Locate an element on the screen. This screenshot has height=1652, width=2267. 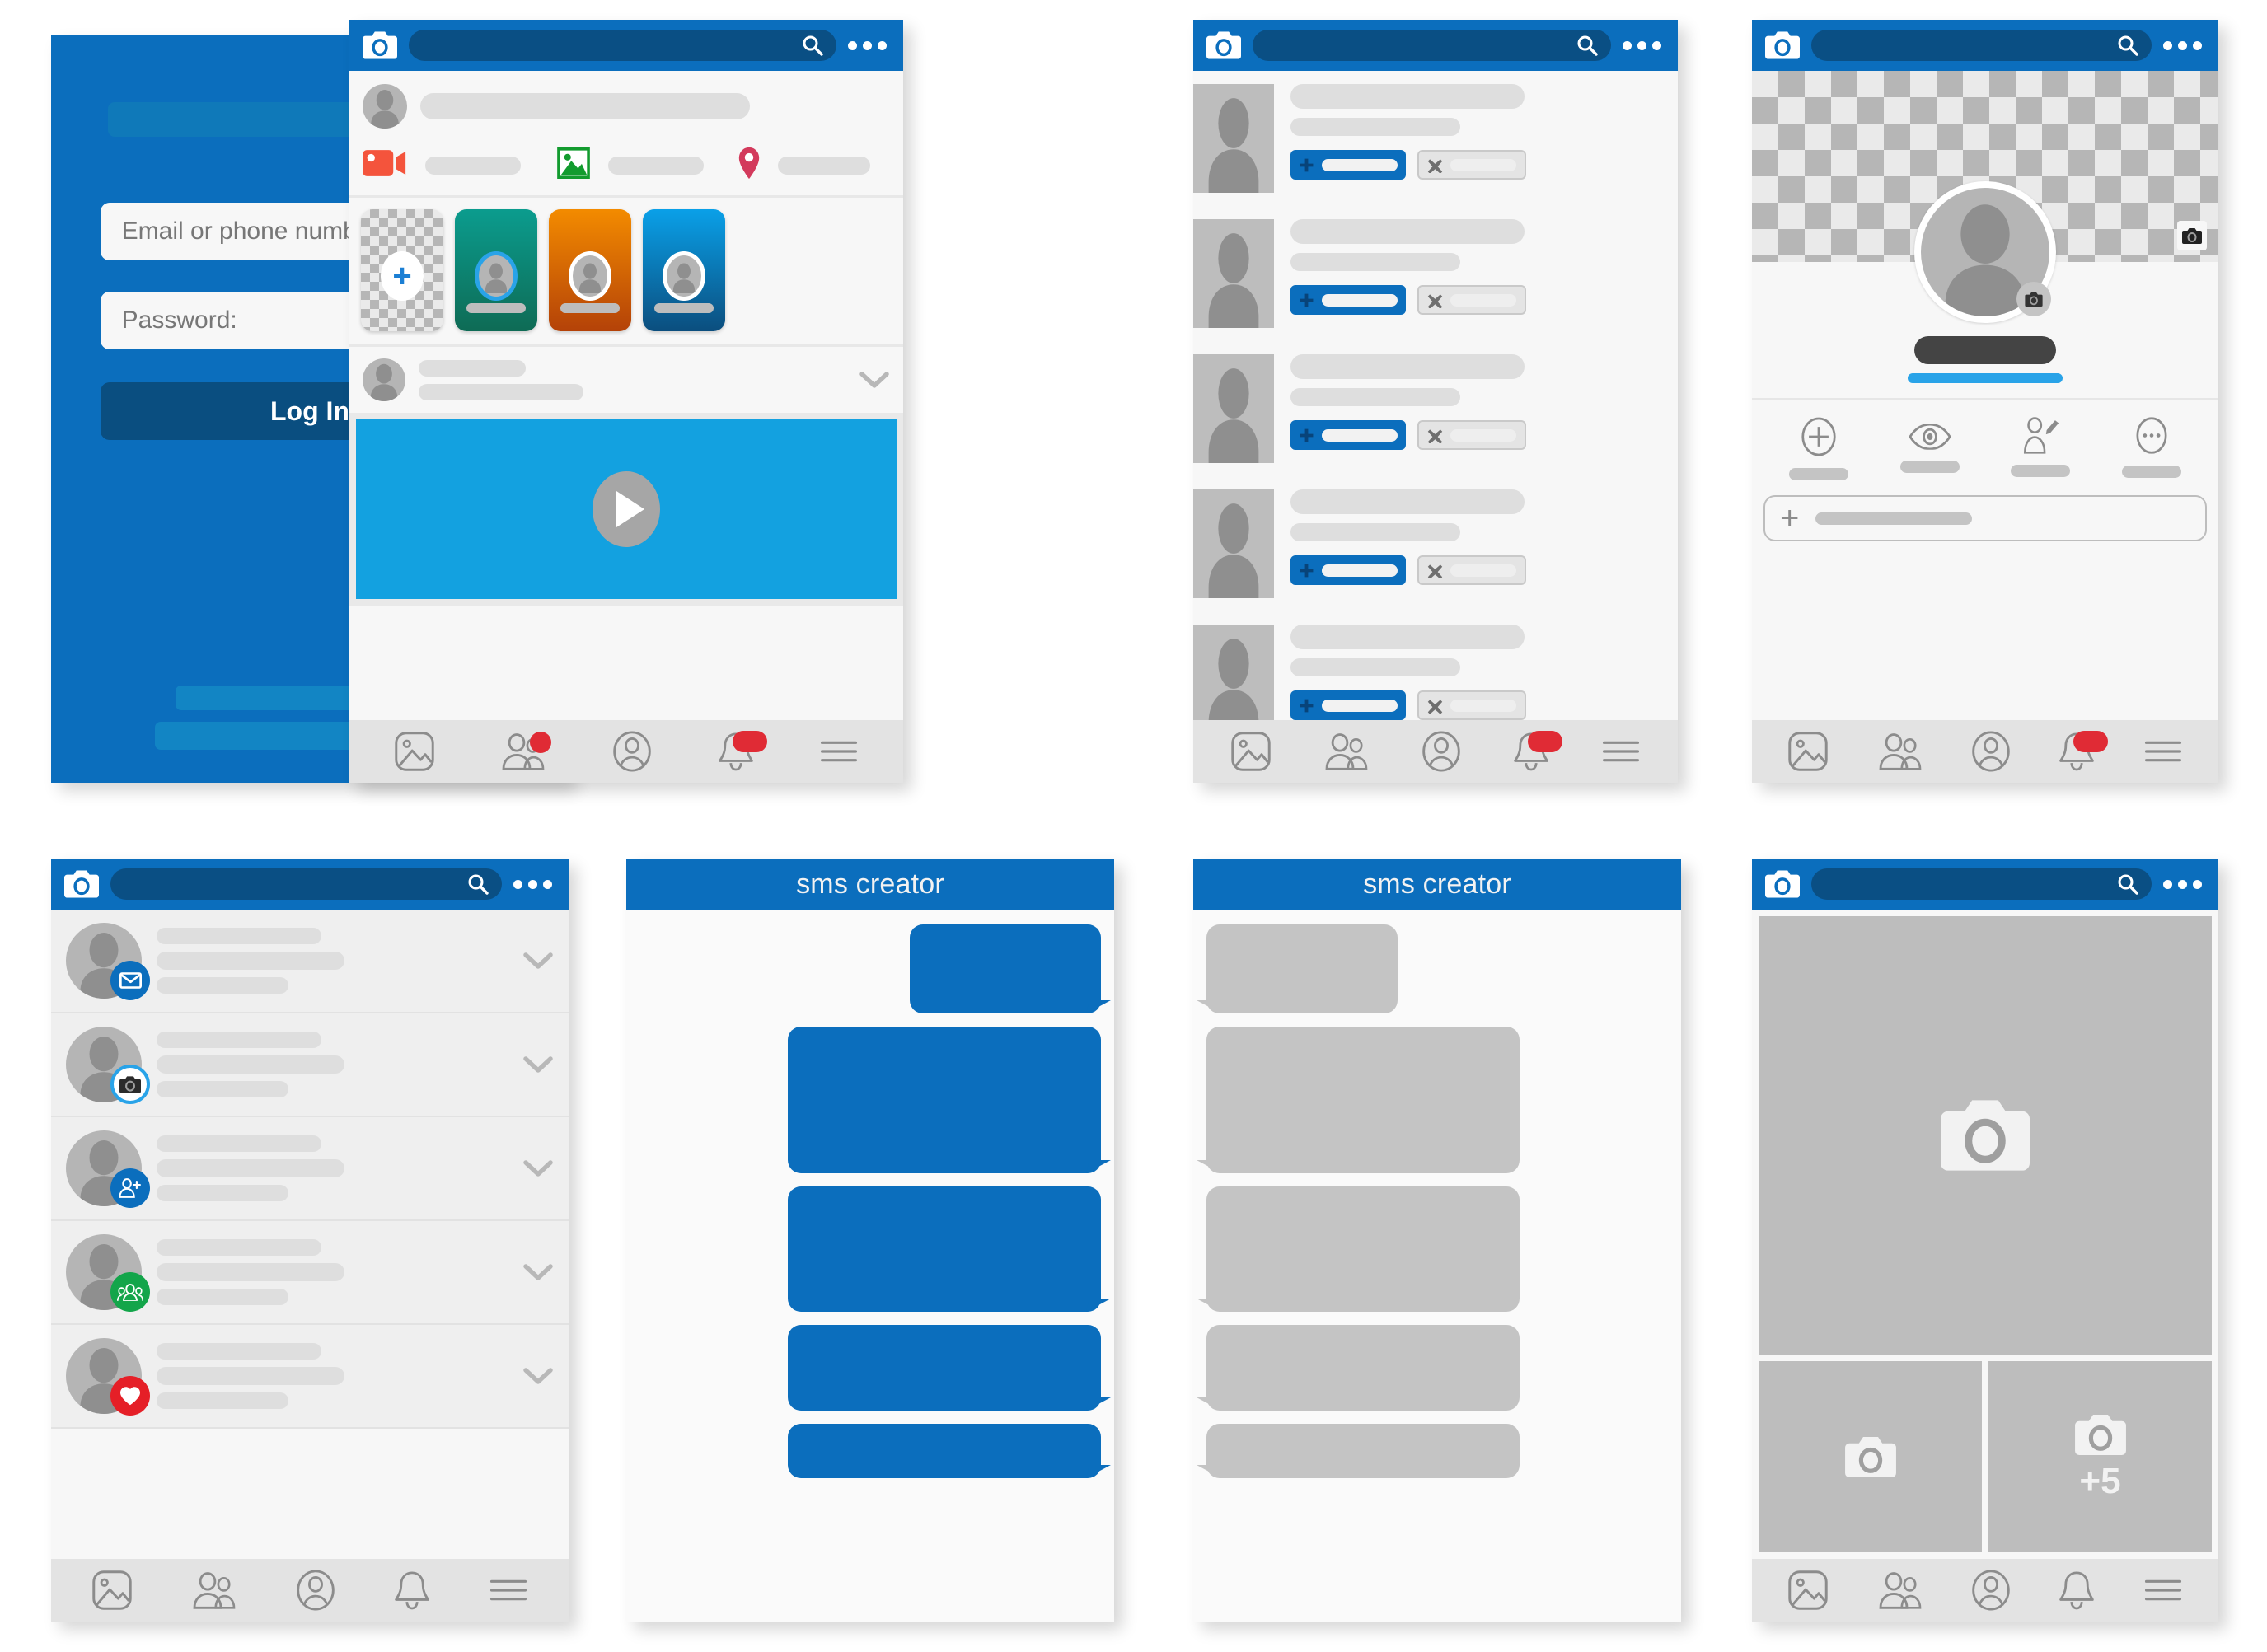
play-icon is located at coordinates (627, 509).